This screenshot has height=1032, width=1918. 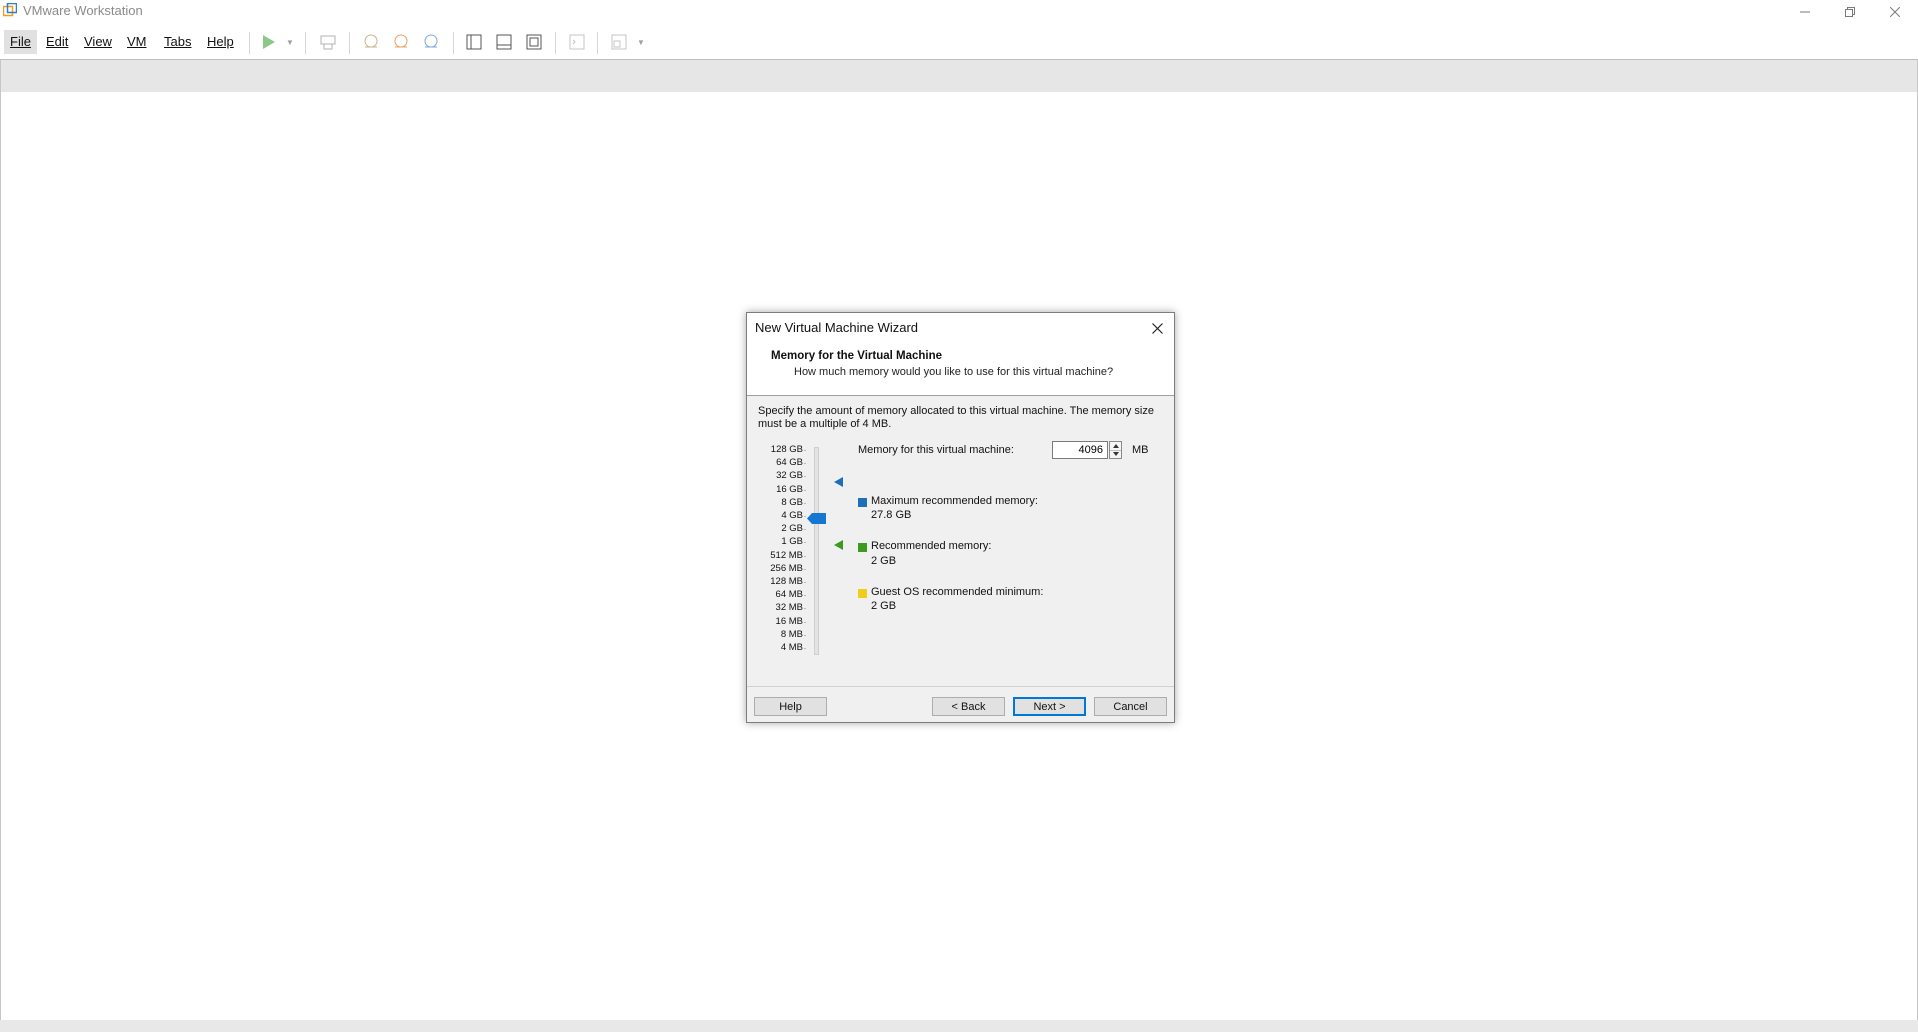 I want to click on menu-vm-label: VM, so click(x=137, y=41).